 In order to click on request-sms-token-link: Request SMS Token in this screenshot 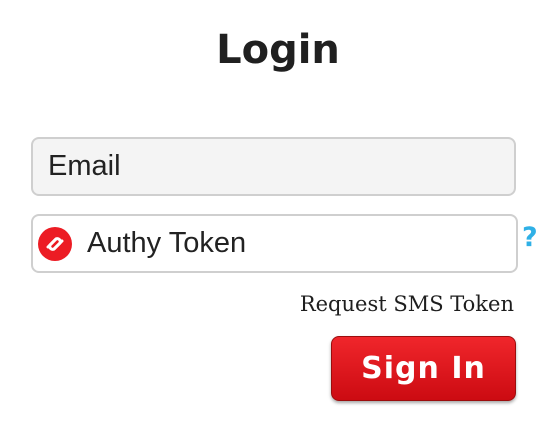, I will do `click(407, 304)`.